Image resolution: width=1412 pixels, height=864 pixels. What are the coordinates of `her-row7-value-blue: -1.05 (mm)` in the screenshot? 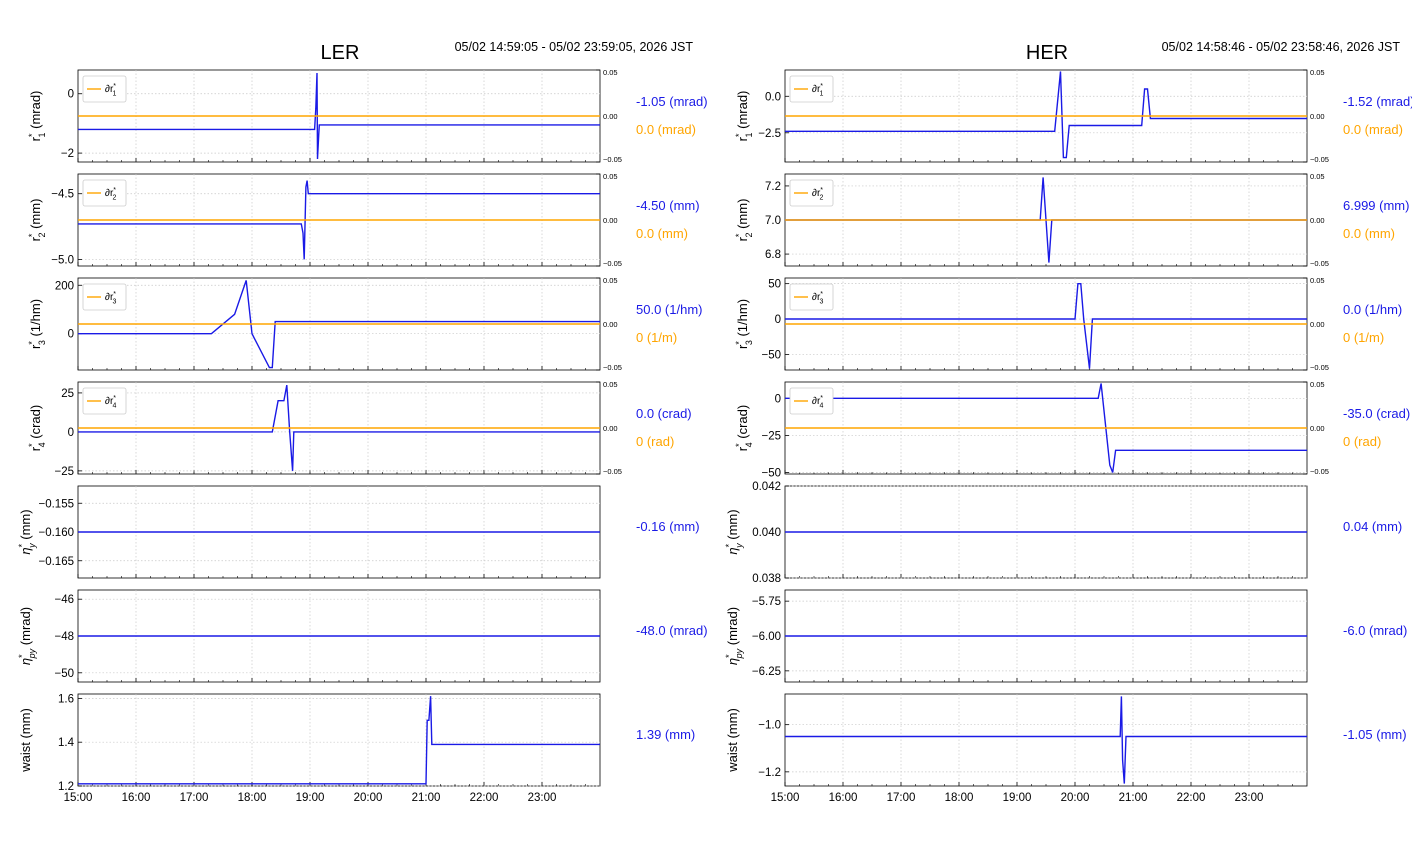 It's located at (1375, 734).